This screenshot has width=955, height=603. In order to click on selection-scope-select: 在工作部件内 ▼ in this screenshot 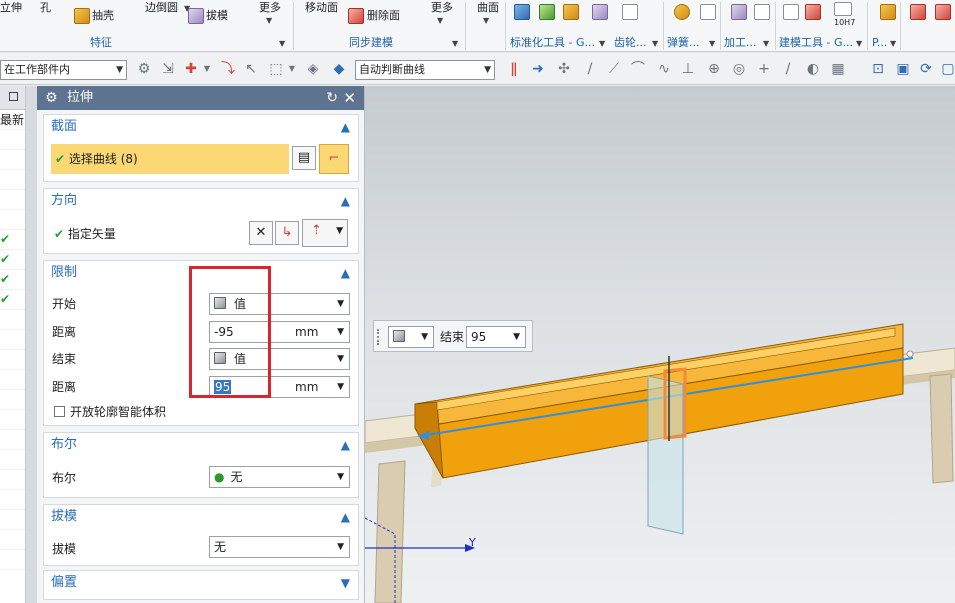, I will do `click(63, 70)`.